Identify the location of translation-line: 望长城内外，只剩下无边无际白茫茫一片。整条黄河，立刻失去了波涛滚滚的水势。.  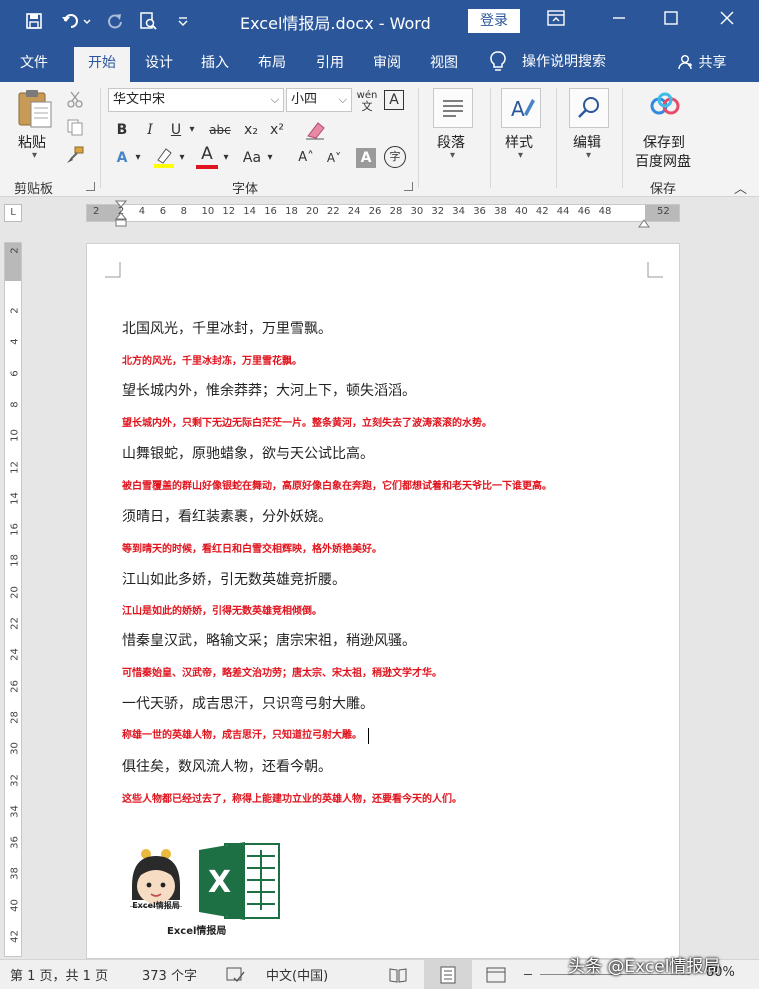
(307, 421).